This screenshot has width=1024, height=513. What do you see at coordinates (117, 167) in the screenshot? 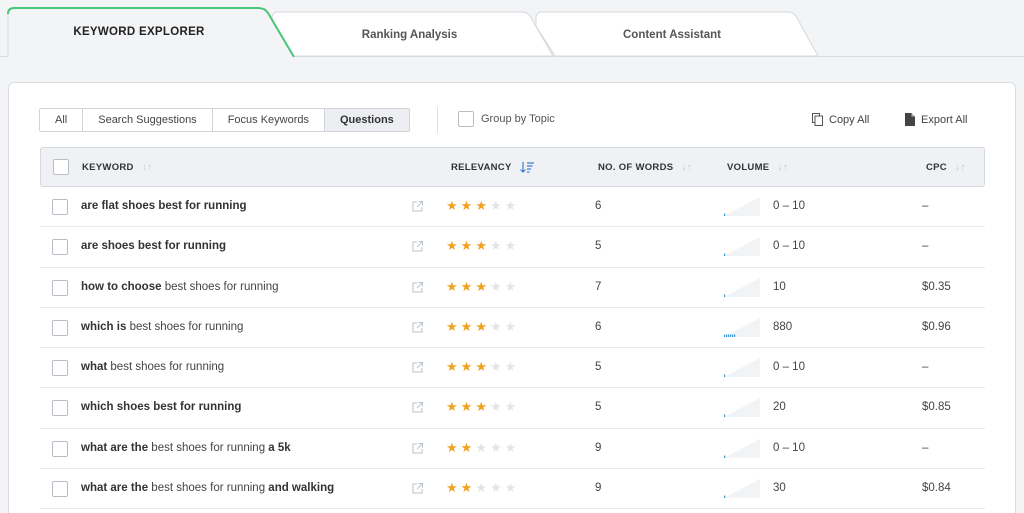
I see `col-keyword: KEYWORD ↓↑` at bounding box center [117, 167].